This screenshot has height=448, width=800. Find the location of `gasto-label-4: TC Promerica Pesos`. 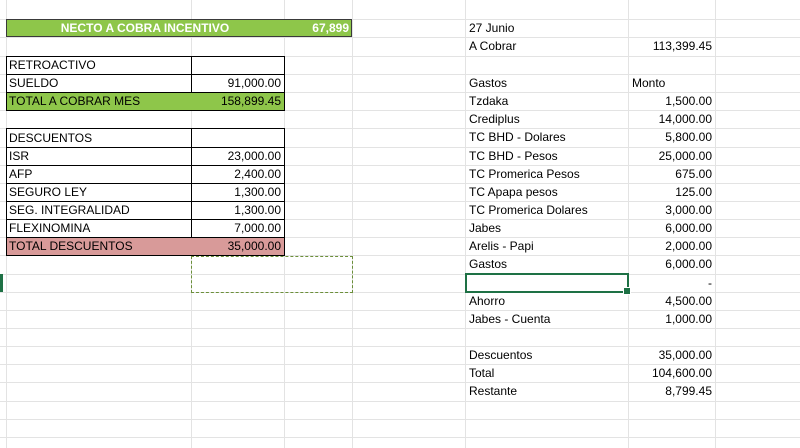

gasto-label-4: TC Promerica Pesos is located at coordinates (547, 174).